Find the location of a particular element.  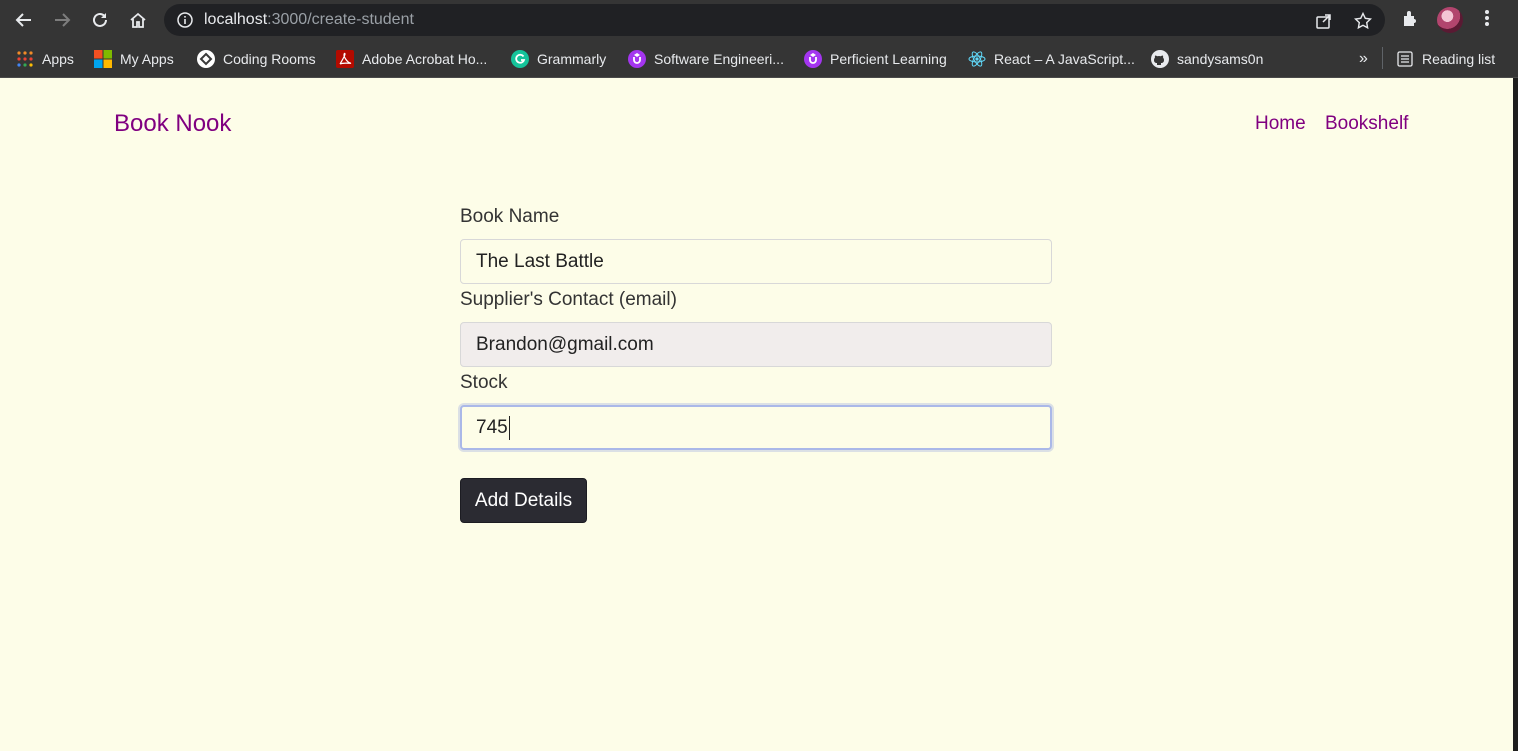

book-name-group: Book Name The Last Battle is located at coordinates (756, 246).